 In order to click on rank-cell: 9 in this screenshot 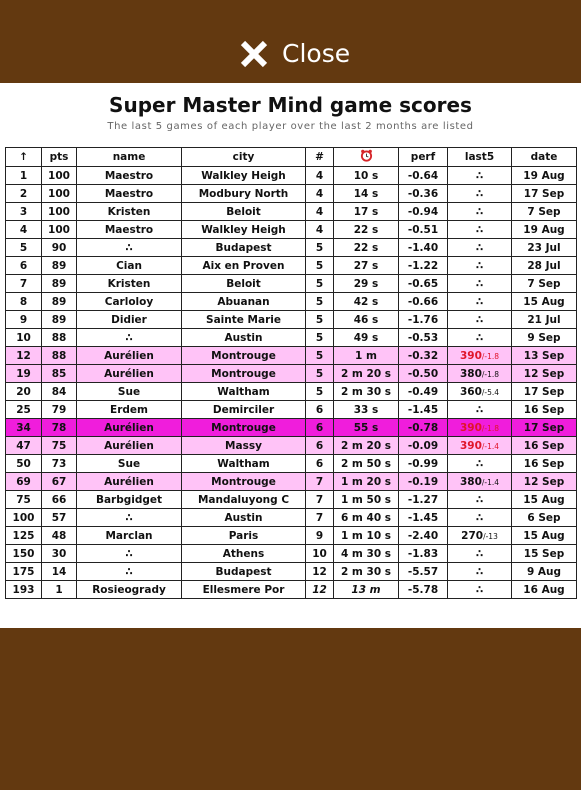, I will do `click(23, 319)`.